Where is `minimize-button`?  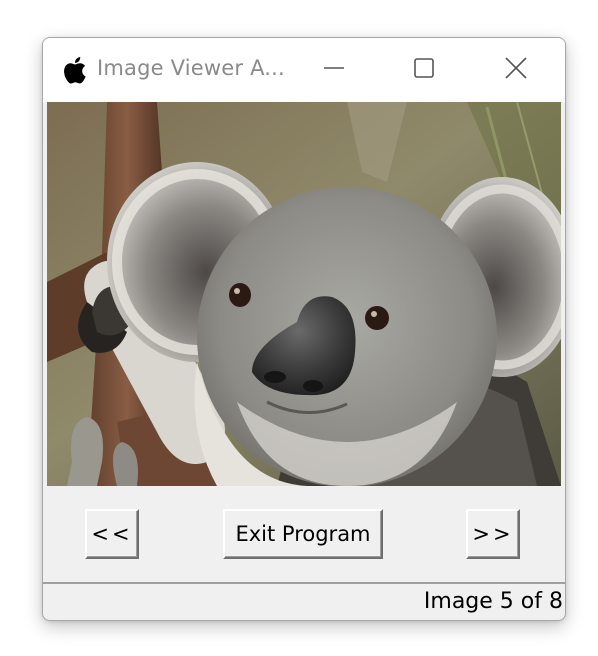
minimize-button is located at coordinates (334, 68).